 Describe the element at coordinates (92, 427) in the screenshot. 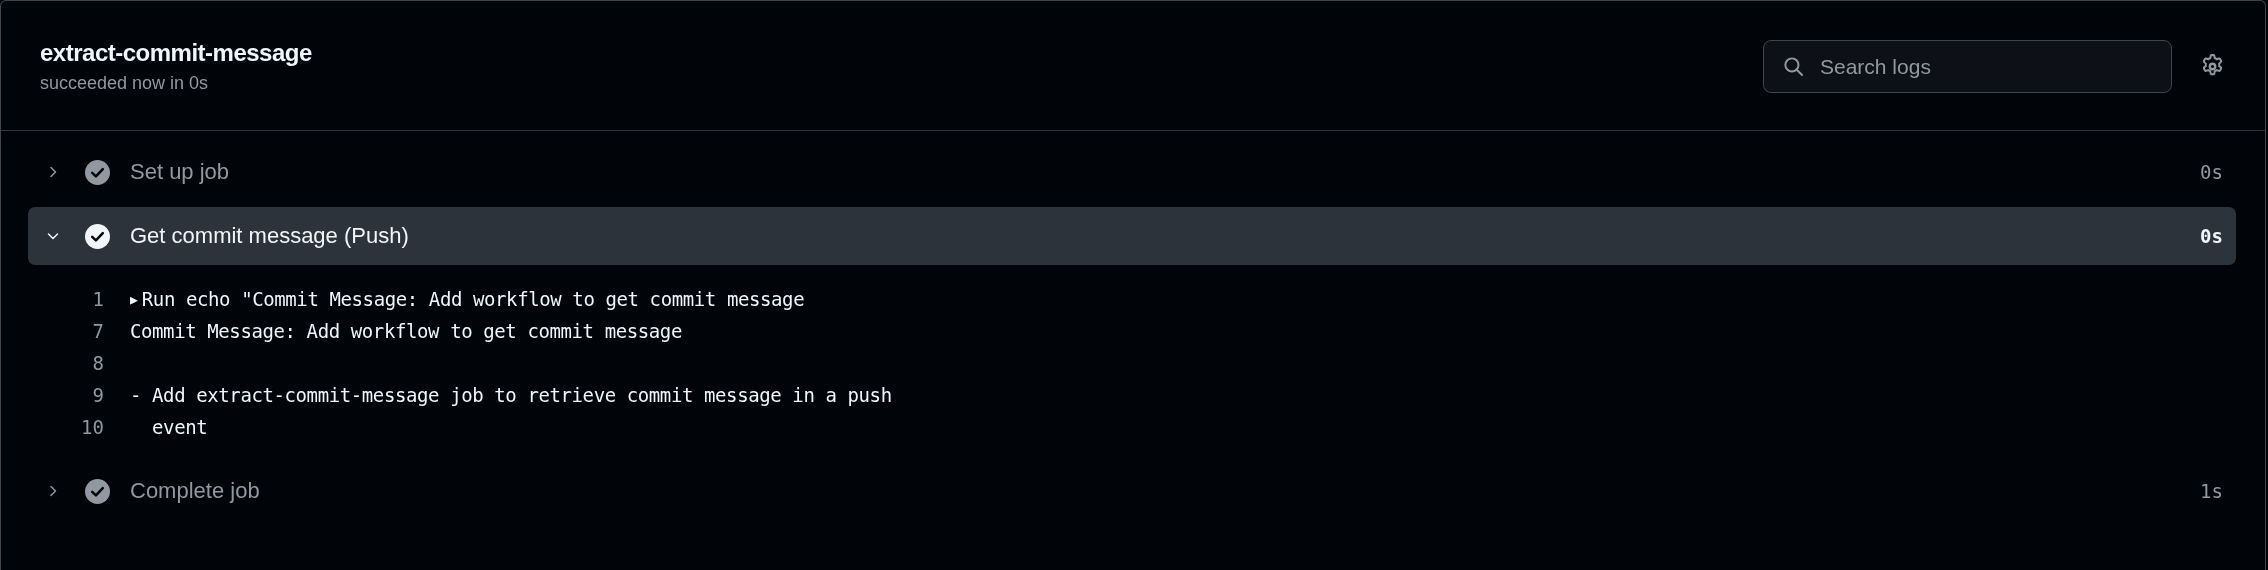

I see `line-number: 10` at that location.